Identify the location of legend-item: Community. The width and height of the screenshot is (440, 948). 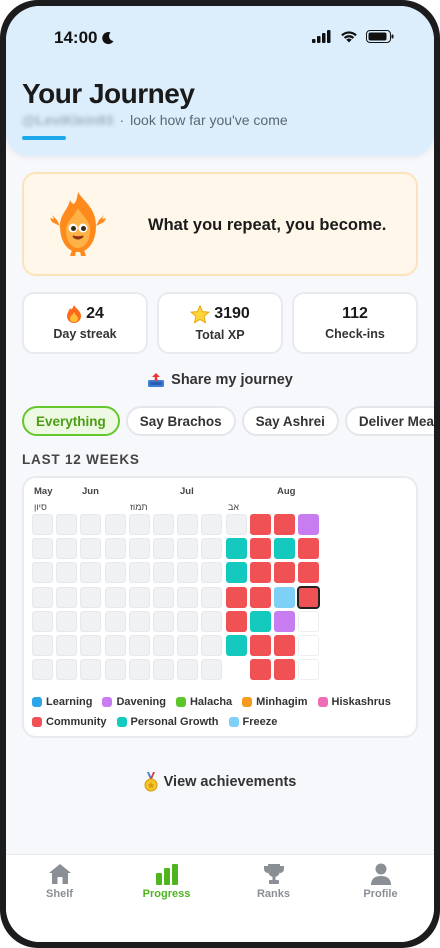
(69, 722).